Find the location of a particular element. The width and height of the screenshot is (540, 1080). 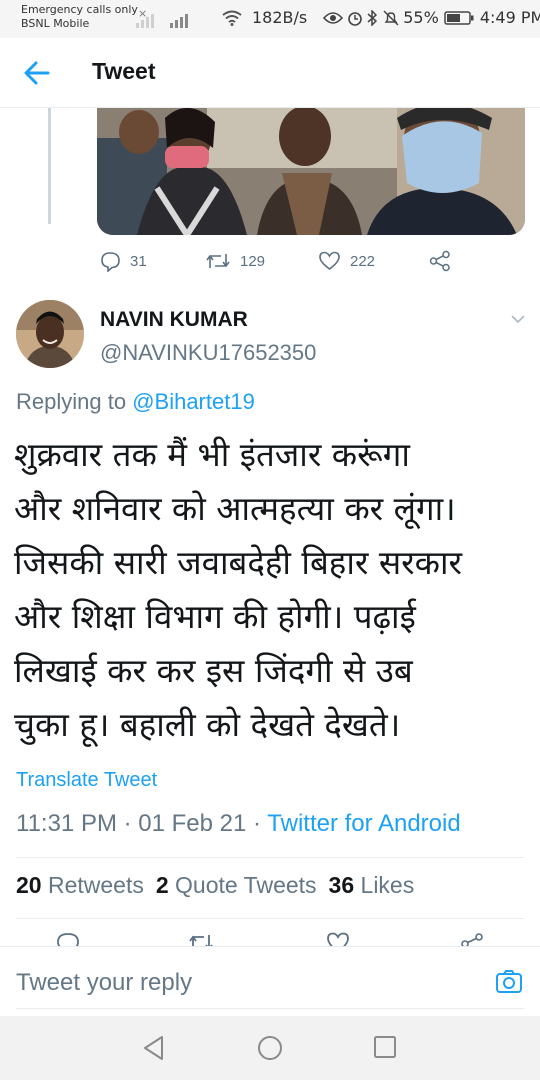

engagement-stats: 20 Retweets 2 Quote Tweets 36 Likes is located at coordinates (215, 885).